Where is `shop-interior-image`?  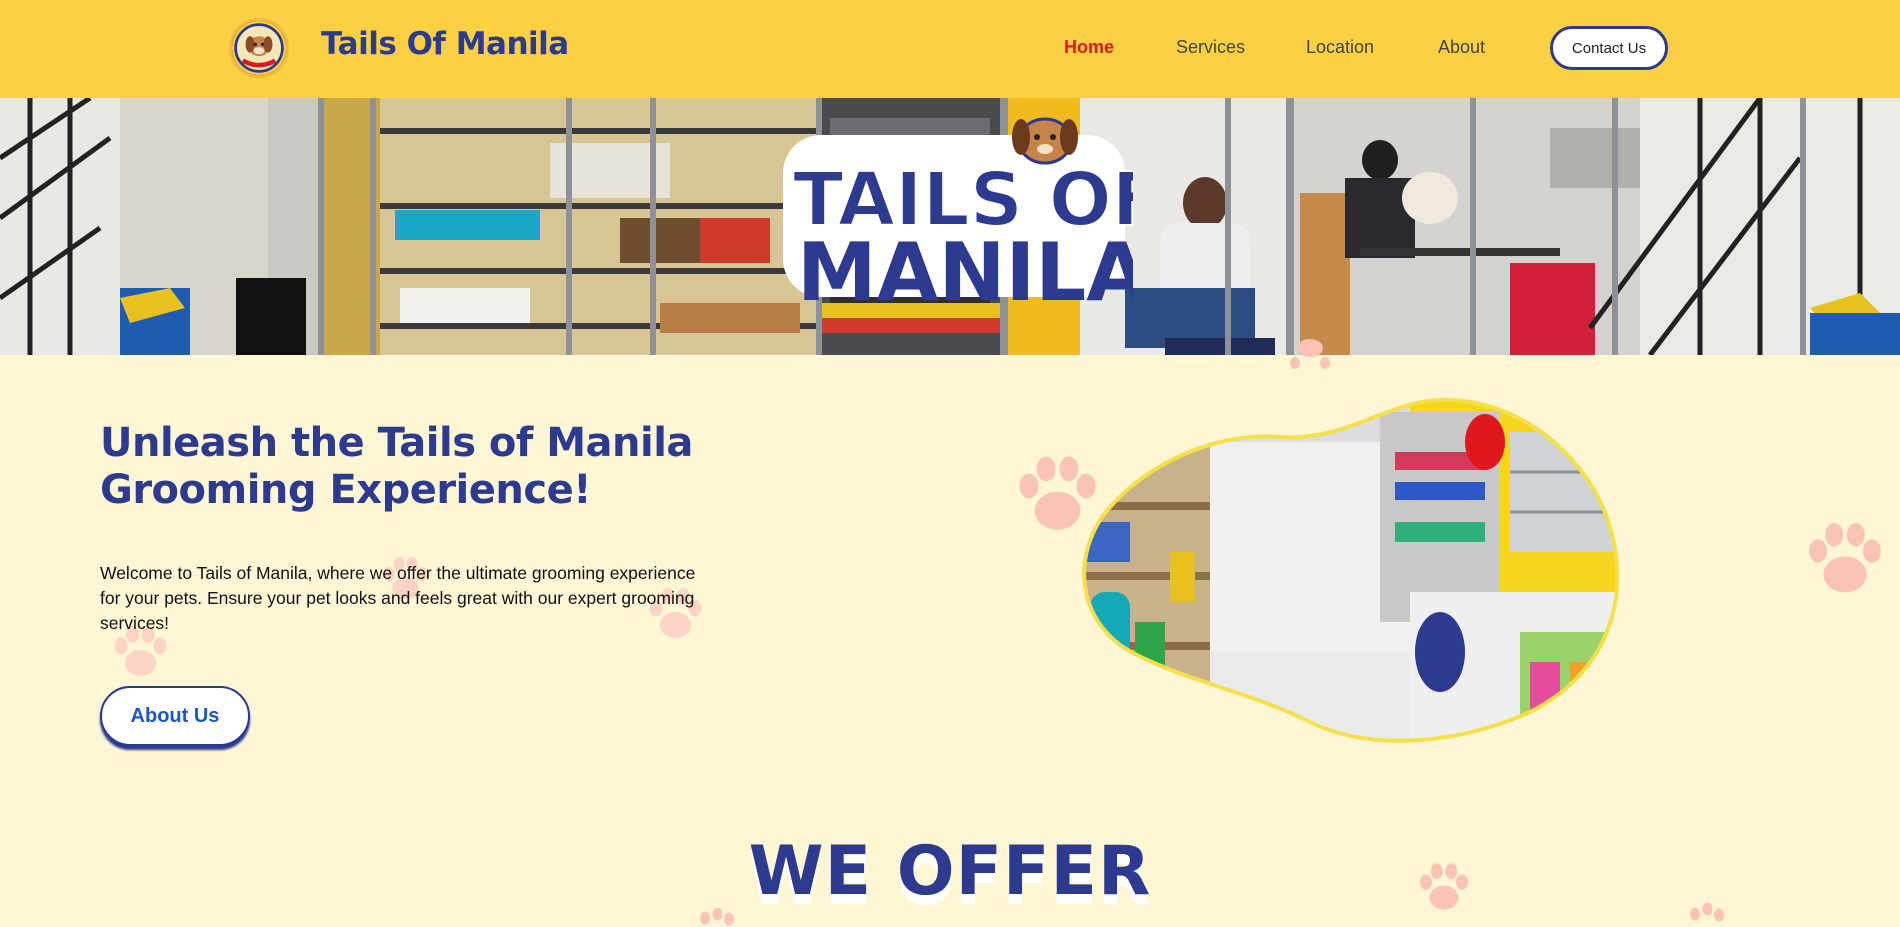
shop-interior-image is located at coordinates (1350, 572).